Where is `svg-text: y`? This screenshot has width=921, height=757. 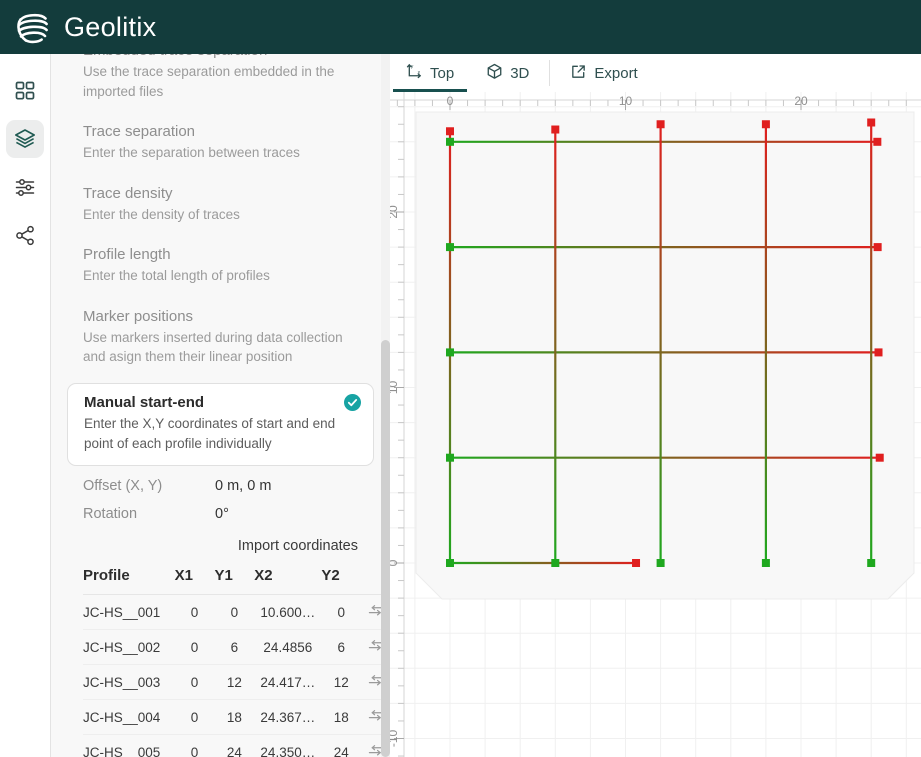
svg-text: y is located at coordinates (412, 66).